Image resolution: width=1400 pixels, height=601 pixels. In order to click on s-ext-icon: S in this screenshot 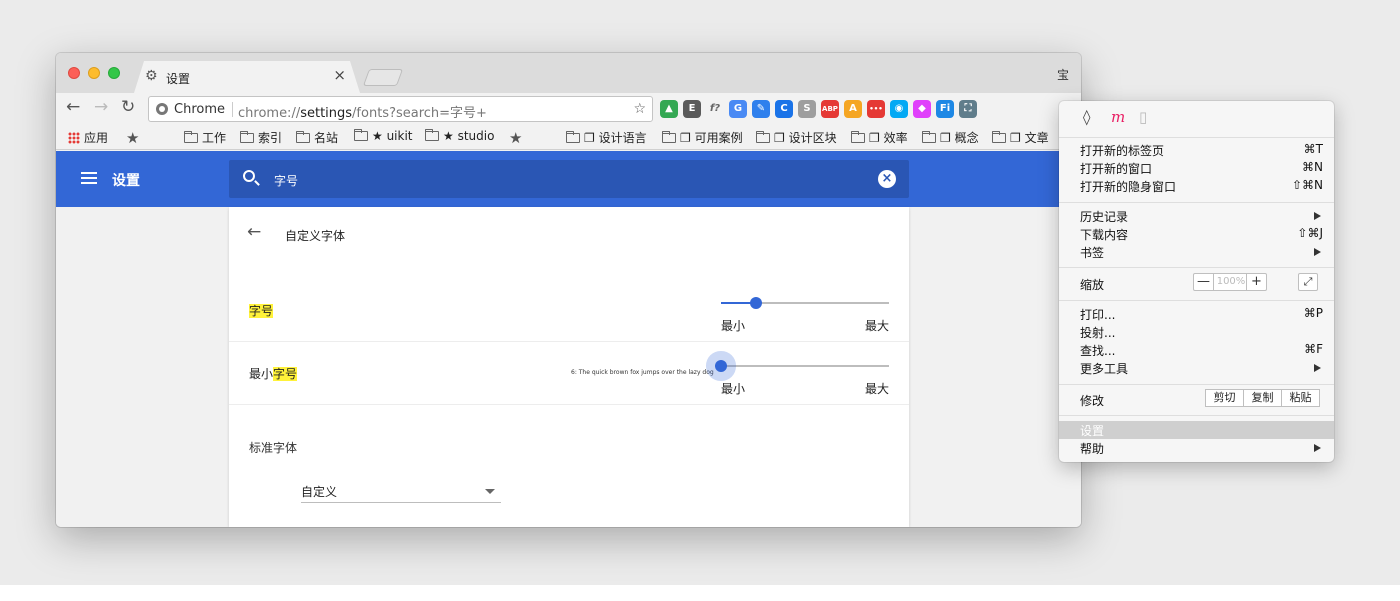, I will do `click(807, 109)`.